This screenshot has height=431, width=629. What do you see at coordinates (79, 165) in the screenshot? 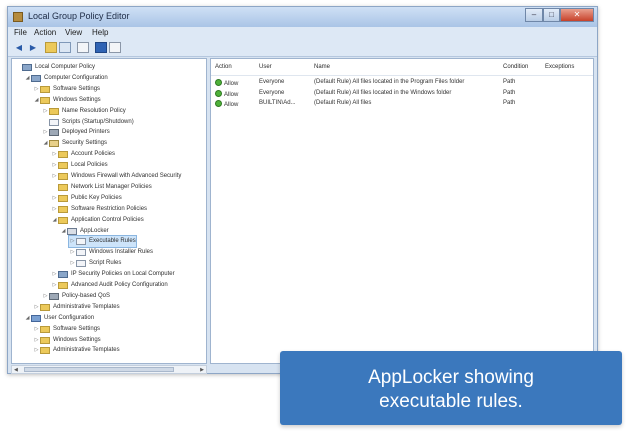
I see `tree-item: ▷ Local Policies` at bounding box center [79, 165].